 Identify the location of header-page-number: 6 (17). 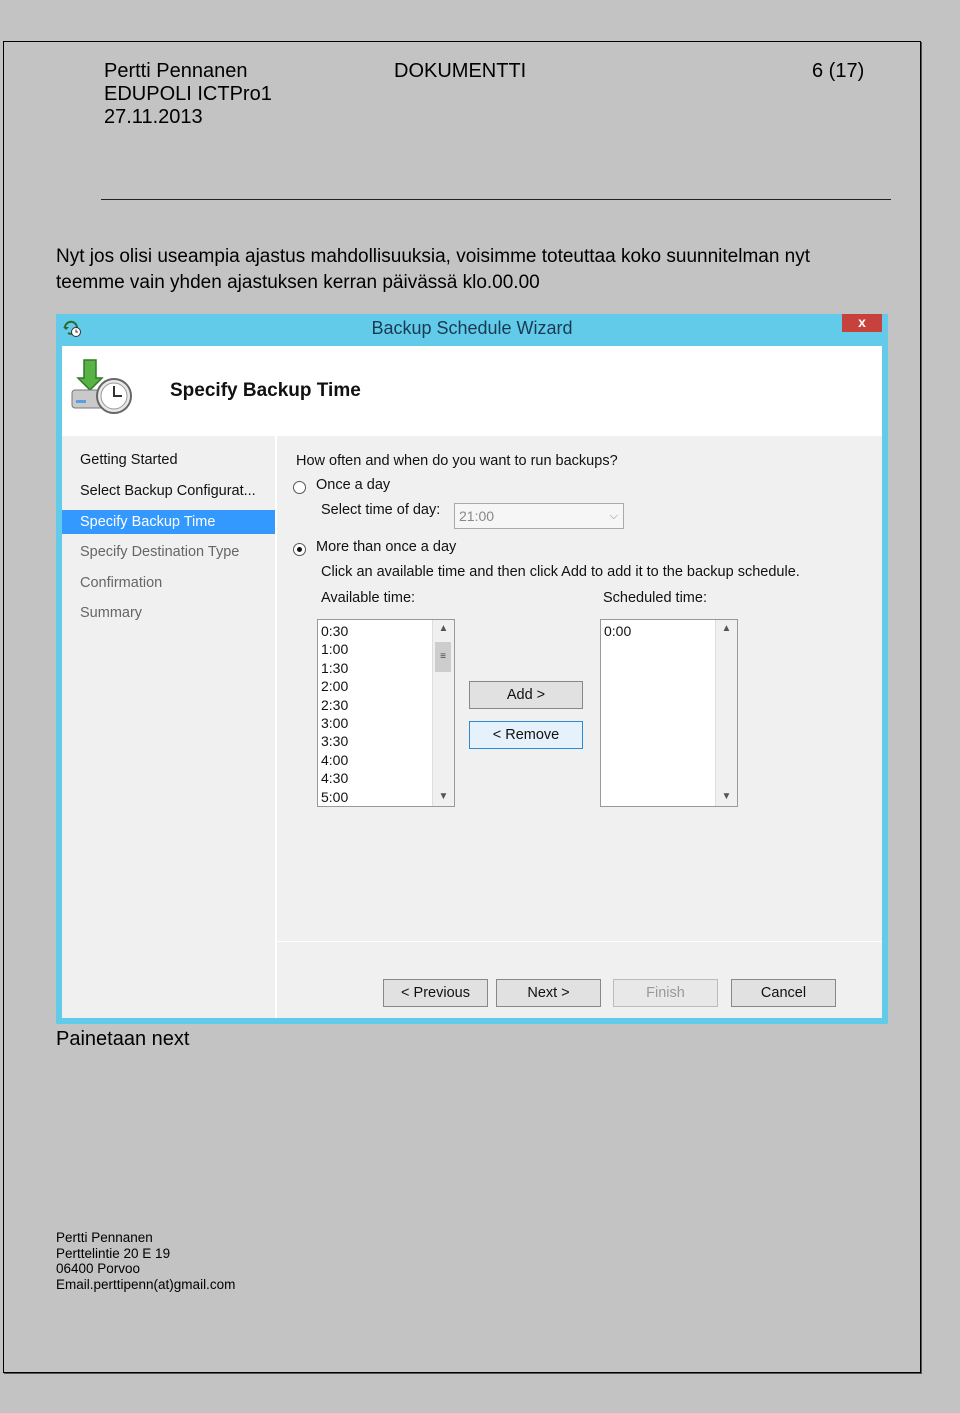
(838, 71).